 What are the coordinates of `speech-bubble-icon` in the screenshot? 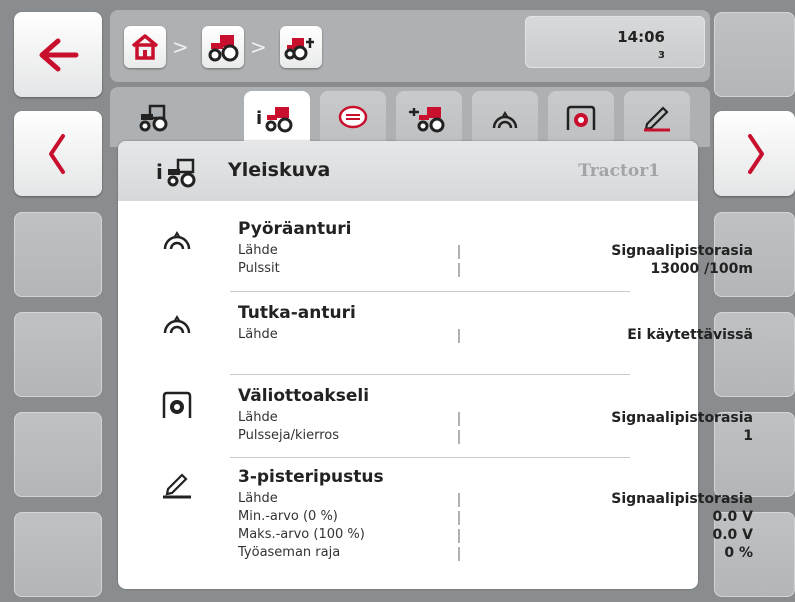 It's located at (353, 117).